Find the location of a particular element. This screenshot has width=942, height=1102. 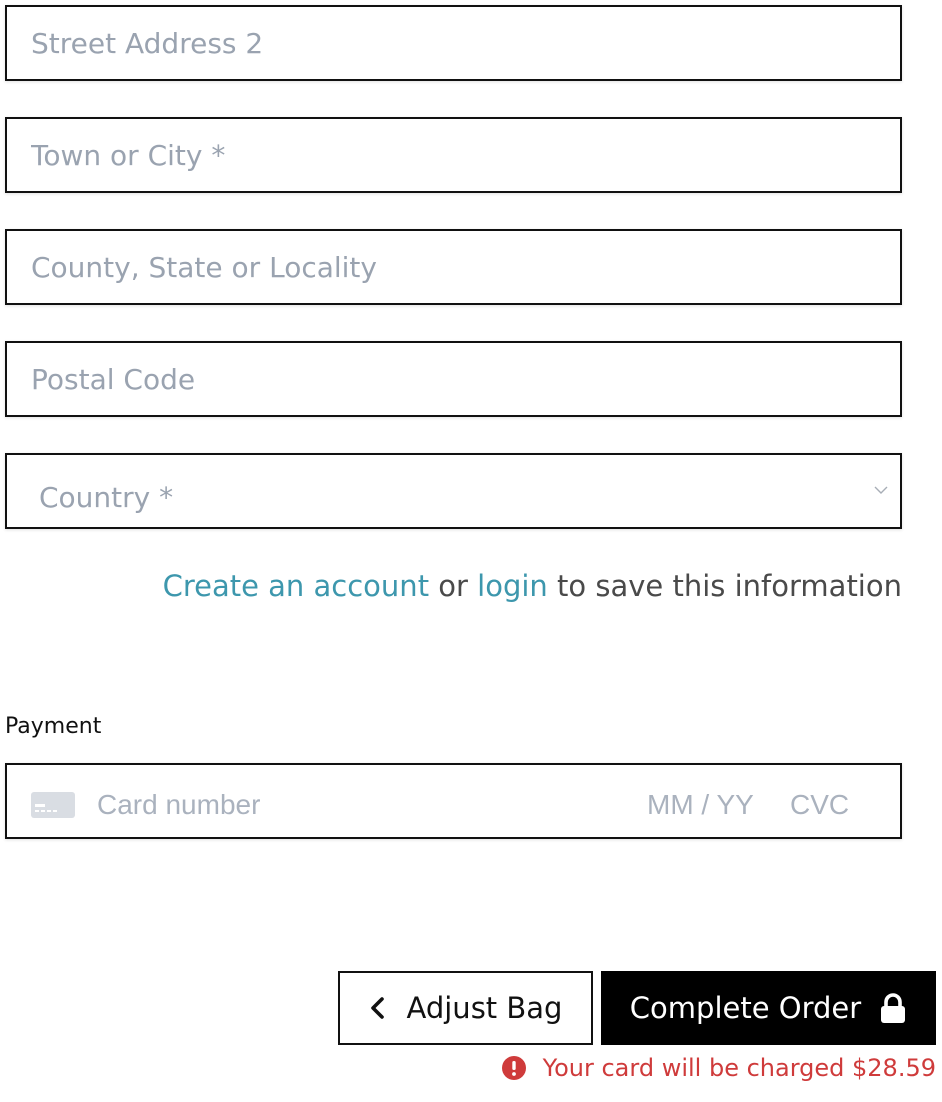

postal-code-input is located at coordinates (453, 379).